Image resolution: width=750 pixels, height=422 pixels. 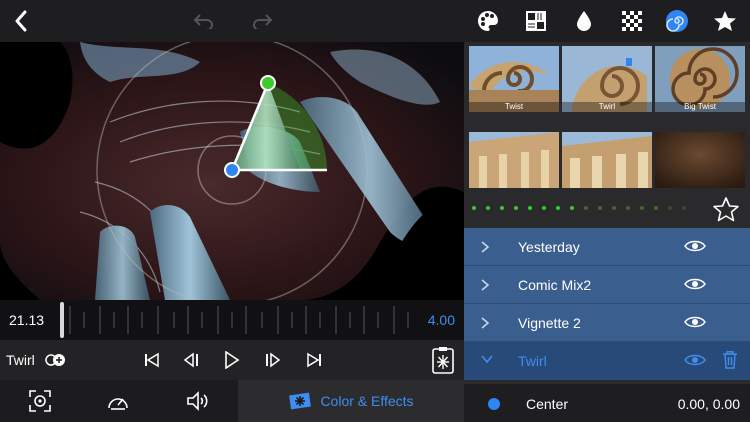 What do you see at coordinates (239, 320) in the screenshot?
I see `timeline-ticks` at bounding box center [239, 320].